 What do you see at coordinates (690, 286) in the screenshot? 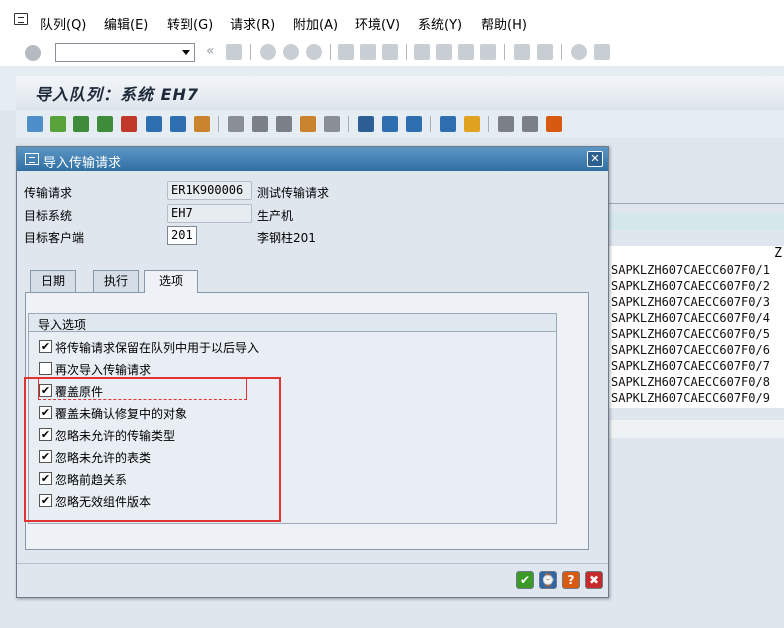
I see `list-item: SAPKLZH607CAECC607F0/2` at bounding box center [690, 286].